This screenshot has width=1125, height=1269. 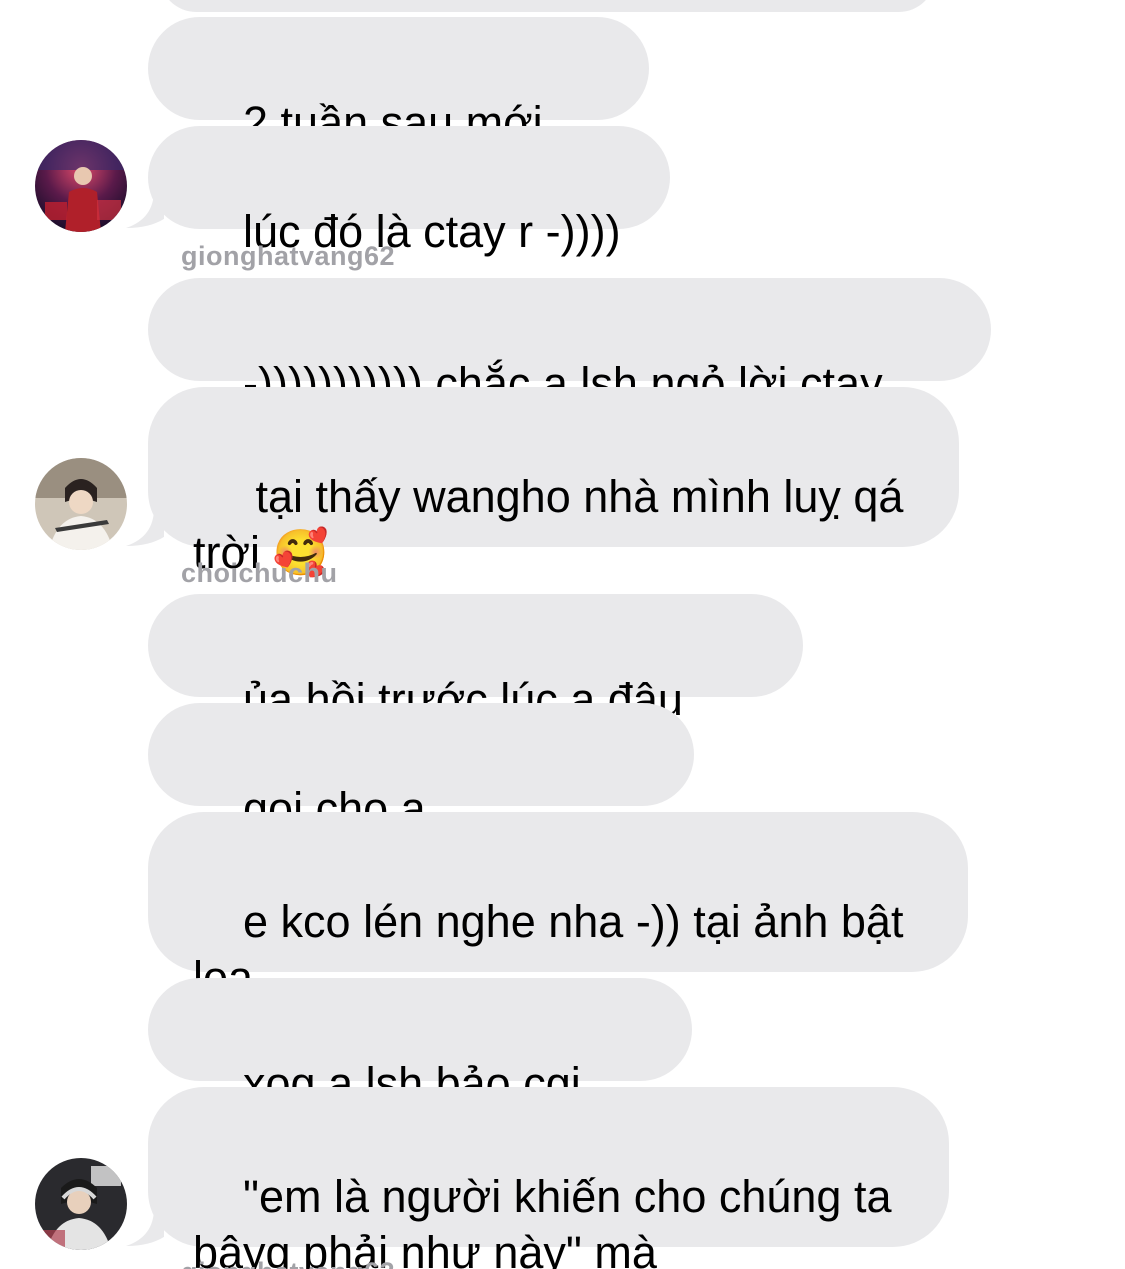 I want to click on message-bubble: -))))))))))) chắc a lsh ngỏ lời ctay ha, so click(x=569, y=371).